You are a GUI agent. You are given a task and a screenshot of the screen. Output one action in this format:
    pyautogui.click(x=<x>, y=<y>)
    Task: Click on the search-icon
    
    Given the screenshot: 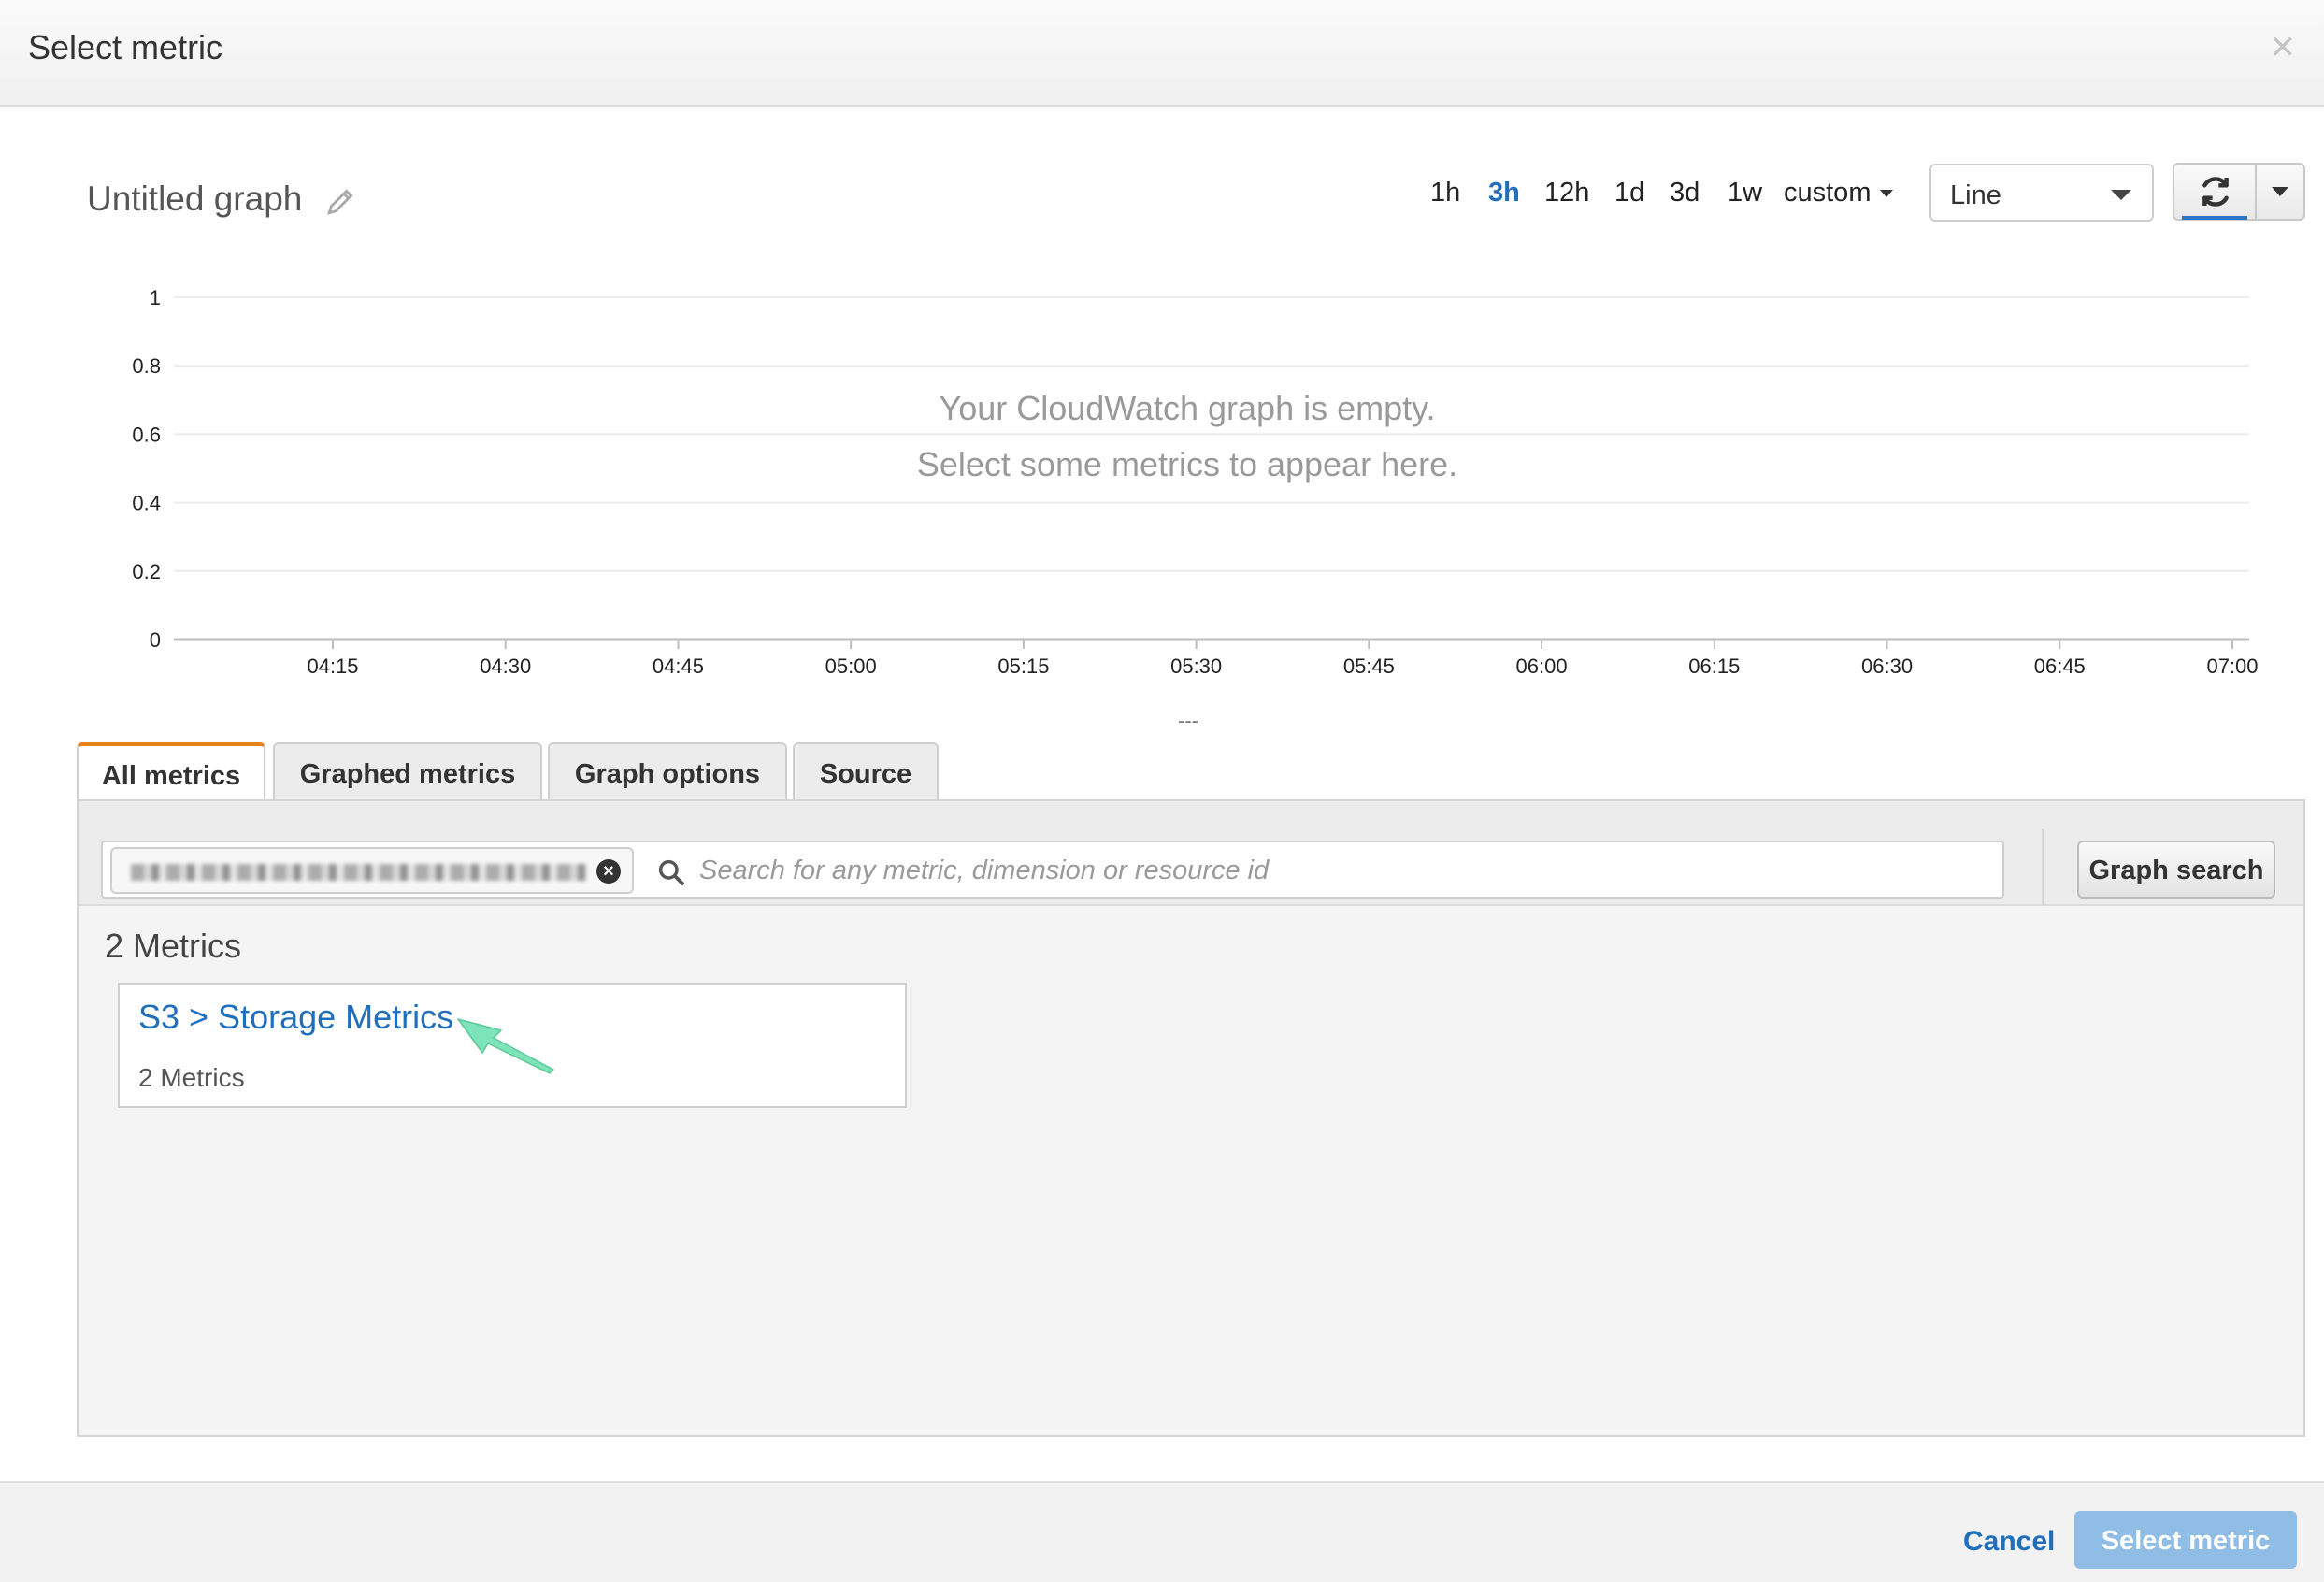 What is the action you would take?
    pyautogui.click(x=671, y=872)
    